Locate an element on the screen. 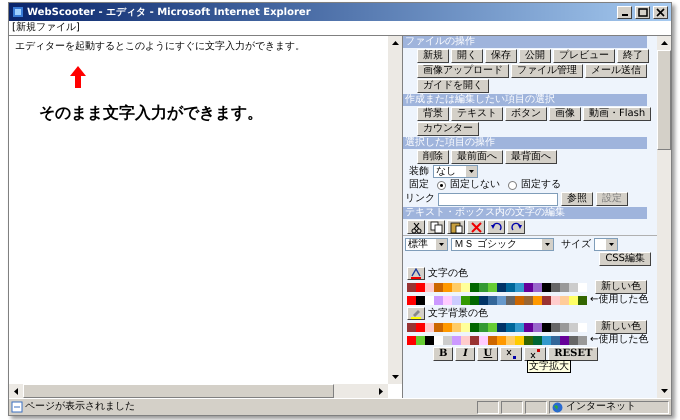 This screenshot has width=680, height=420. maximize-button is located at coordinates (642, 12).